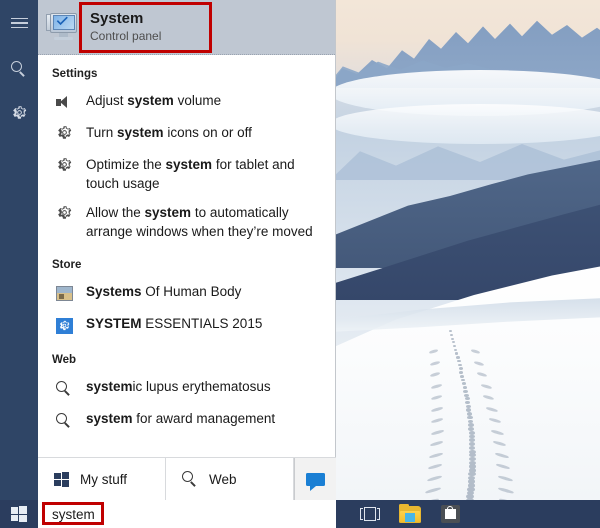  I want to click on rail-hamburger-button, so click(19, 23).